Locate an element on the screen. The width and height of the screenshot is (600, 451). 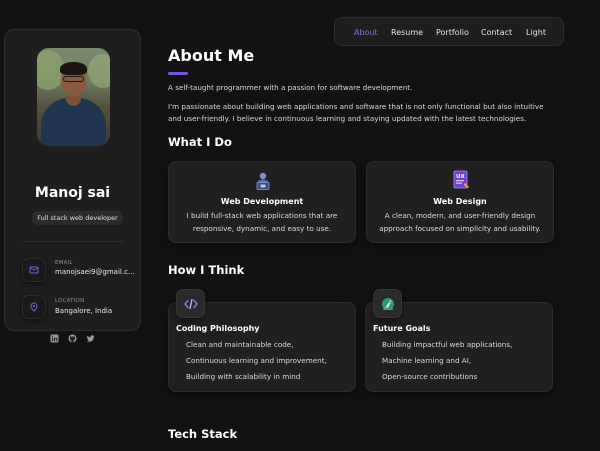
nav-portfolio: Portfolio is located at coordinates (452, 32).